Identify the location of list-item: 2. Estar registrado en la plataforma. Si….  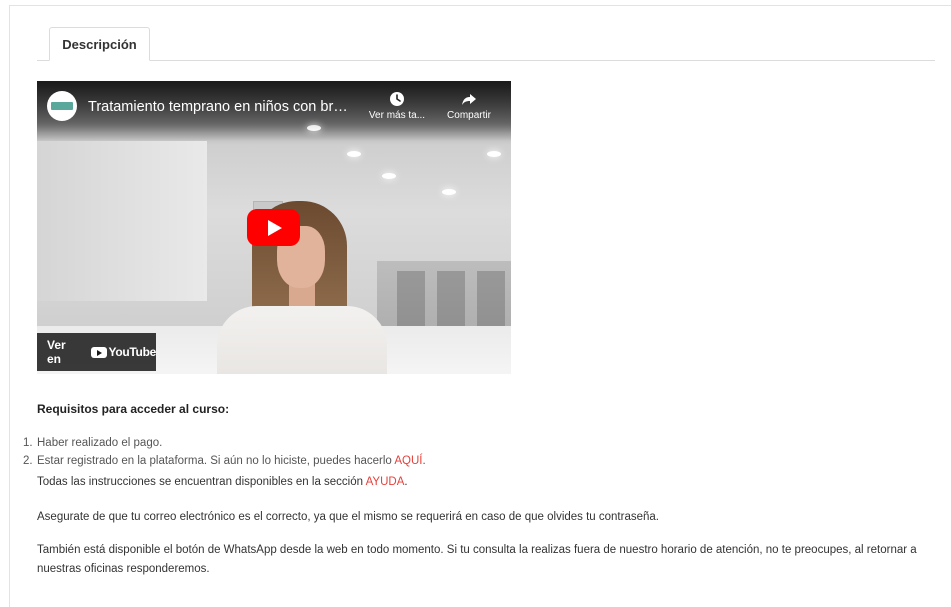
(224, 461).